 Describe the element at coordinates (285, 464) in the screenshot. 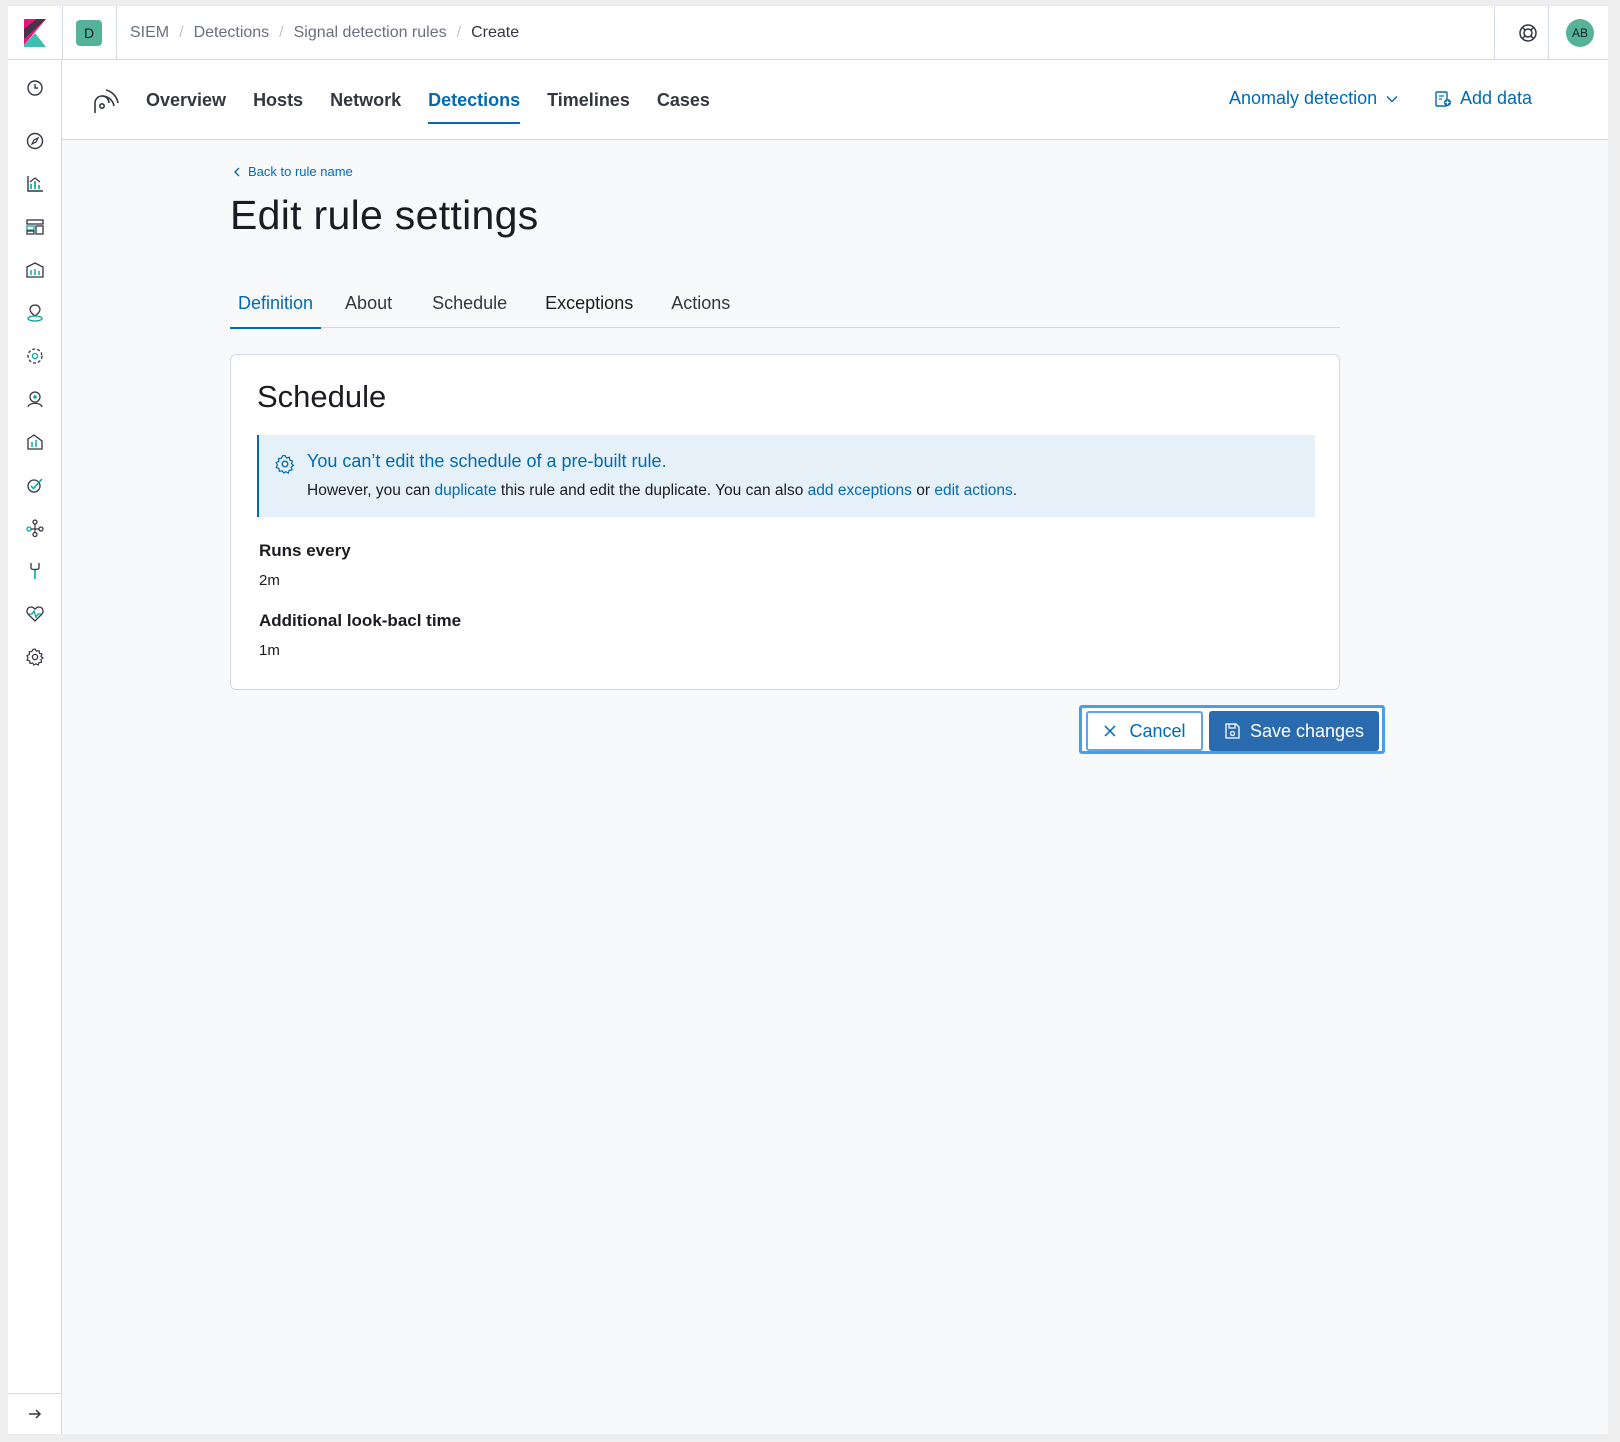

I see `gear-icon` at that location.